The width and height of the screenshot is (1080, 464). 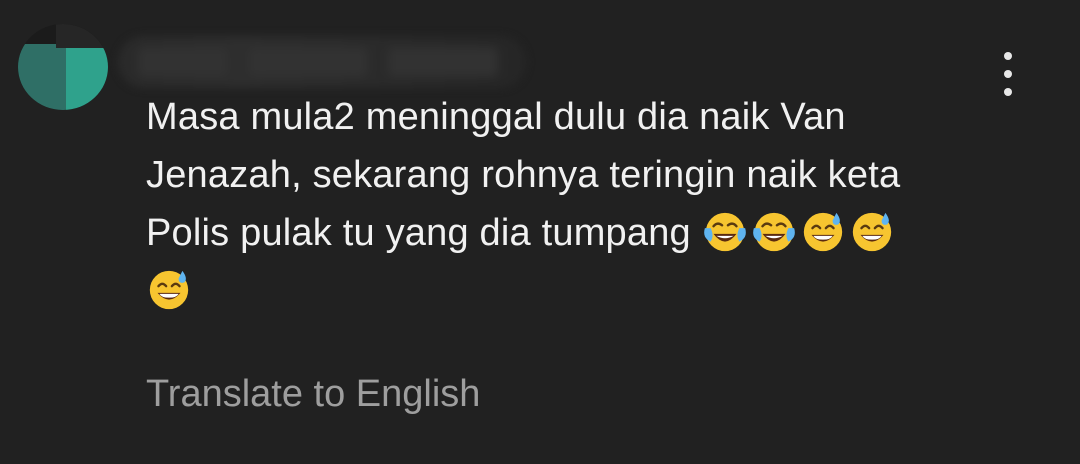 I want to click on comment-line, so click(x=566, y=291).